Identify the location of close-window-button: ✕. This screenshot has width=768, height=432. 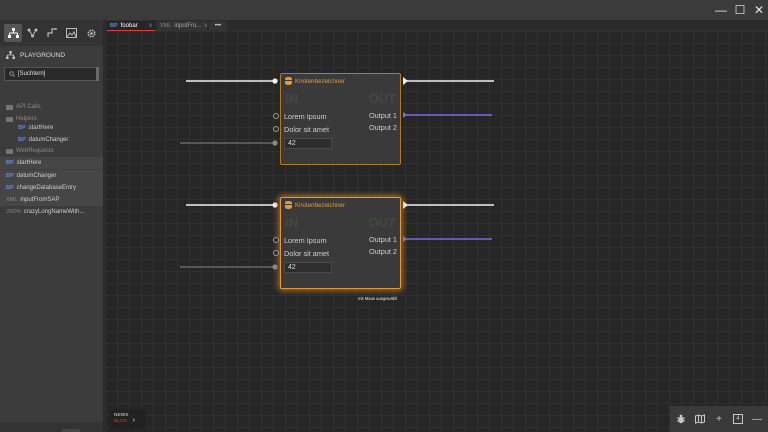
(759, 10).